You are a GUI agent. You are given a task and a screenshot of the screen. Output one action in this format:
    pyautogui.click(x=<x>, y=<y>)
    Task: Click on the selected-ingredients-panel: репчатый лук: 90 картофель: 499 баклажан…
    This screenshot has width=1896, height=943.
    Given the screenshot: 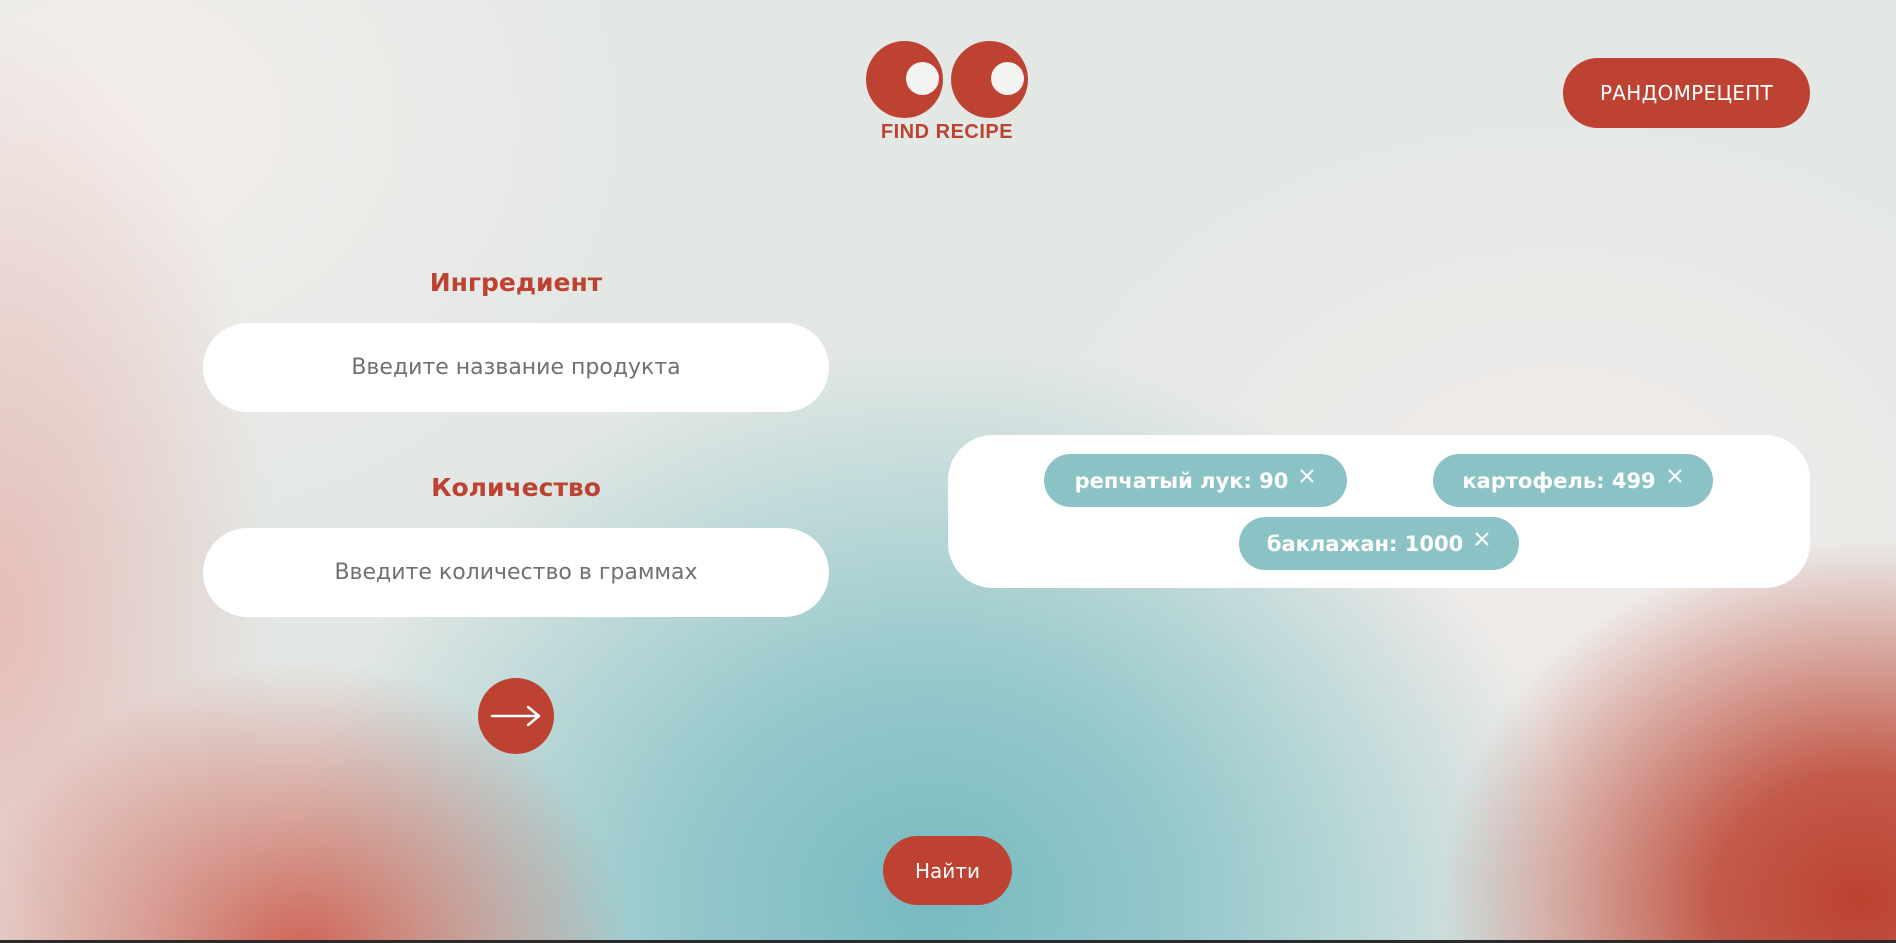 What is the action you would take?
    pyautogui.click(x=1379, y=511)
    